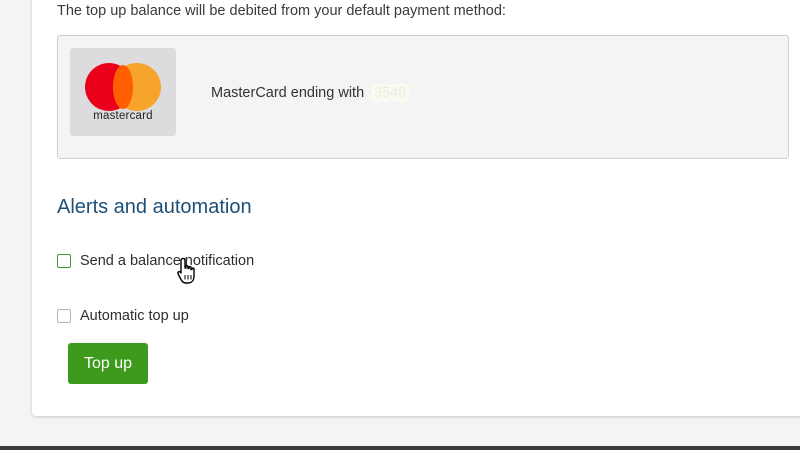 This screenshot has height=450, width=800. Describe the element at coordinates (123, 92) in the screenshot. I see `mastercard-logo: mastercard` at that location.